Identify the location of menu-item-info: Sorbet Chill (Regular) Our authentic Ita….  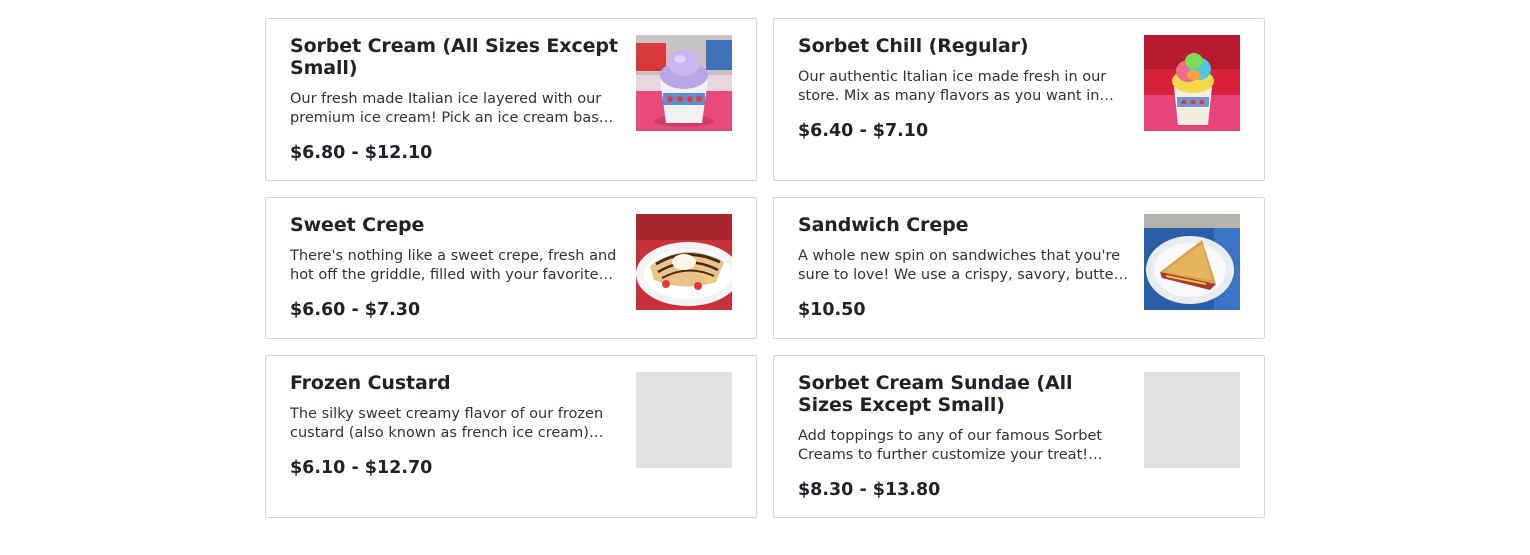
(964, 88).